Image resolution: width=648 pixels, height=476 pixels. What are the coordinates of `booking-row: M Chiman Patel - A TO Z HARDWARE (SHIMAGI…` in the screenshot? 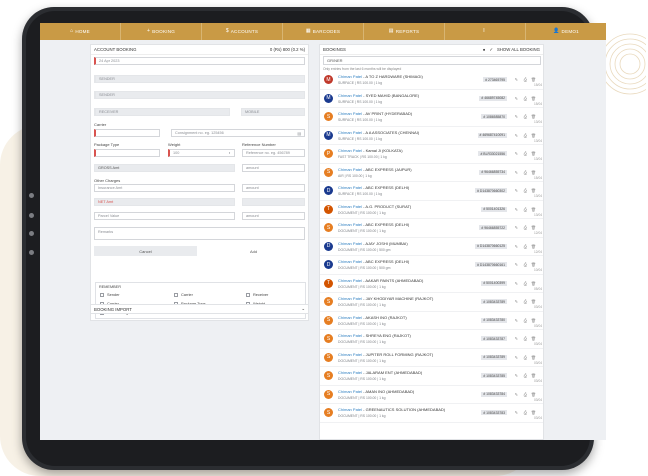 It's located at (431, 80).